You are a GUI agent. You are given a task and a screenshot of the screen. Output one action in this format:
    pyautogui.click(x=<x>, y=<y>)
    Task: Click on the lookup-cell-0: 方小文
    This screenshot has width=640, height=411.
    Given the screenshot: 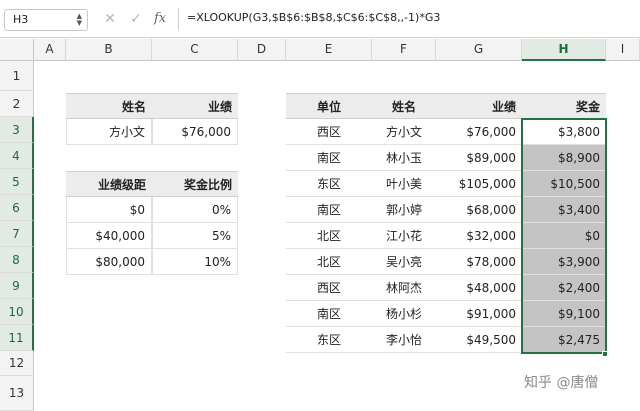 What is the action you would take?
    pyautogui.click(x=109, y=132)
    